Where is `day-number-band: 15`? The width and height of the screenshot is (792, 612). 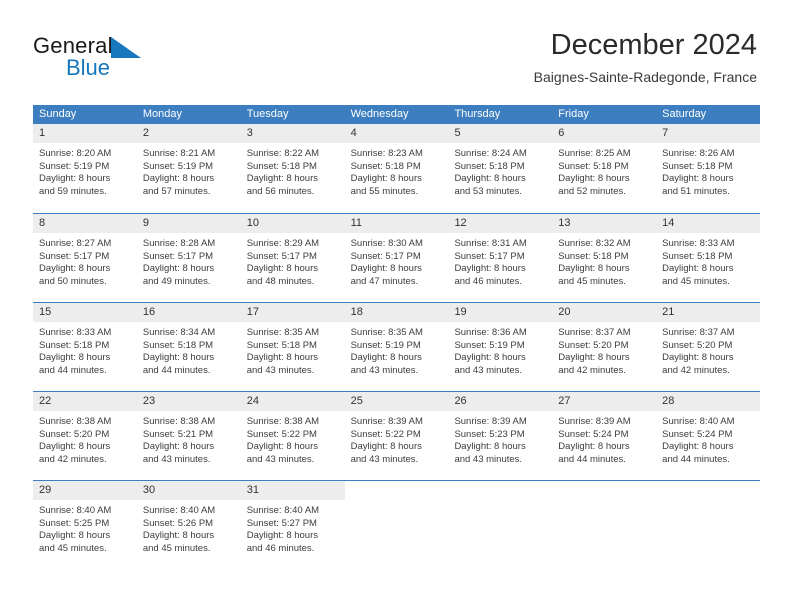
day-number-band: 15 is located at coordinates (85, 312).